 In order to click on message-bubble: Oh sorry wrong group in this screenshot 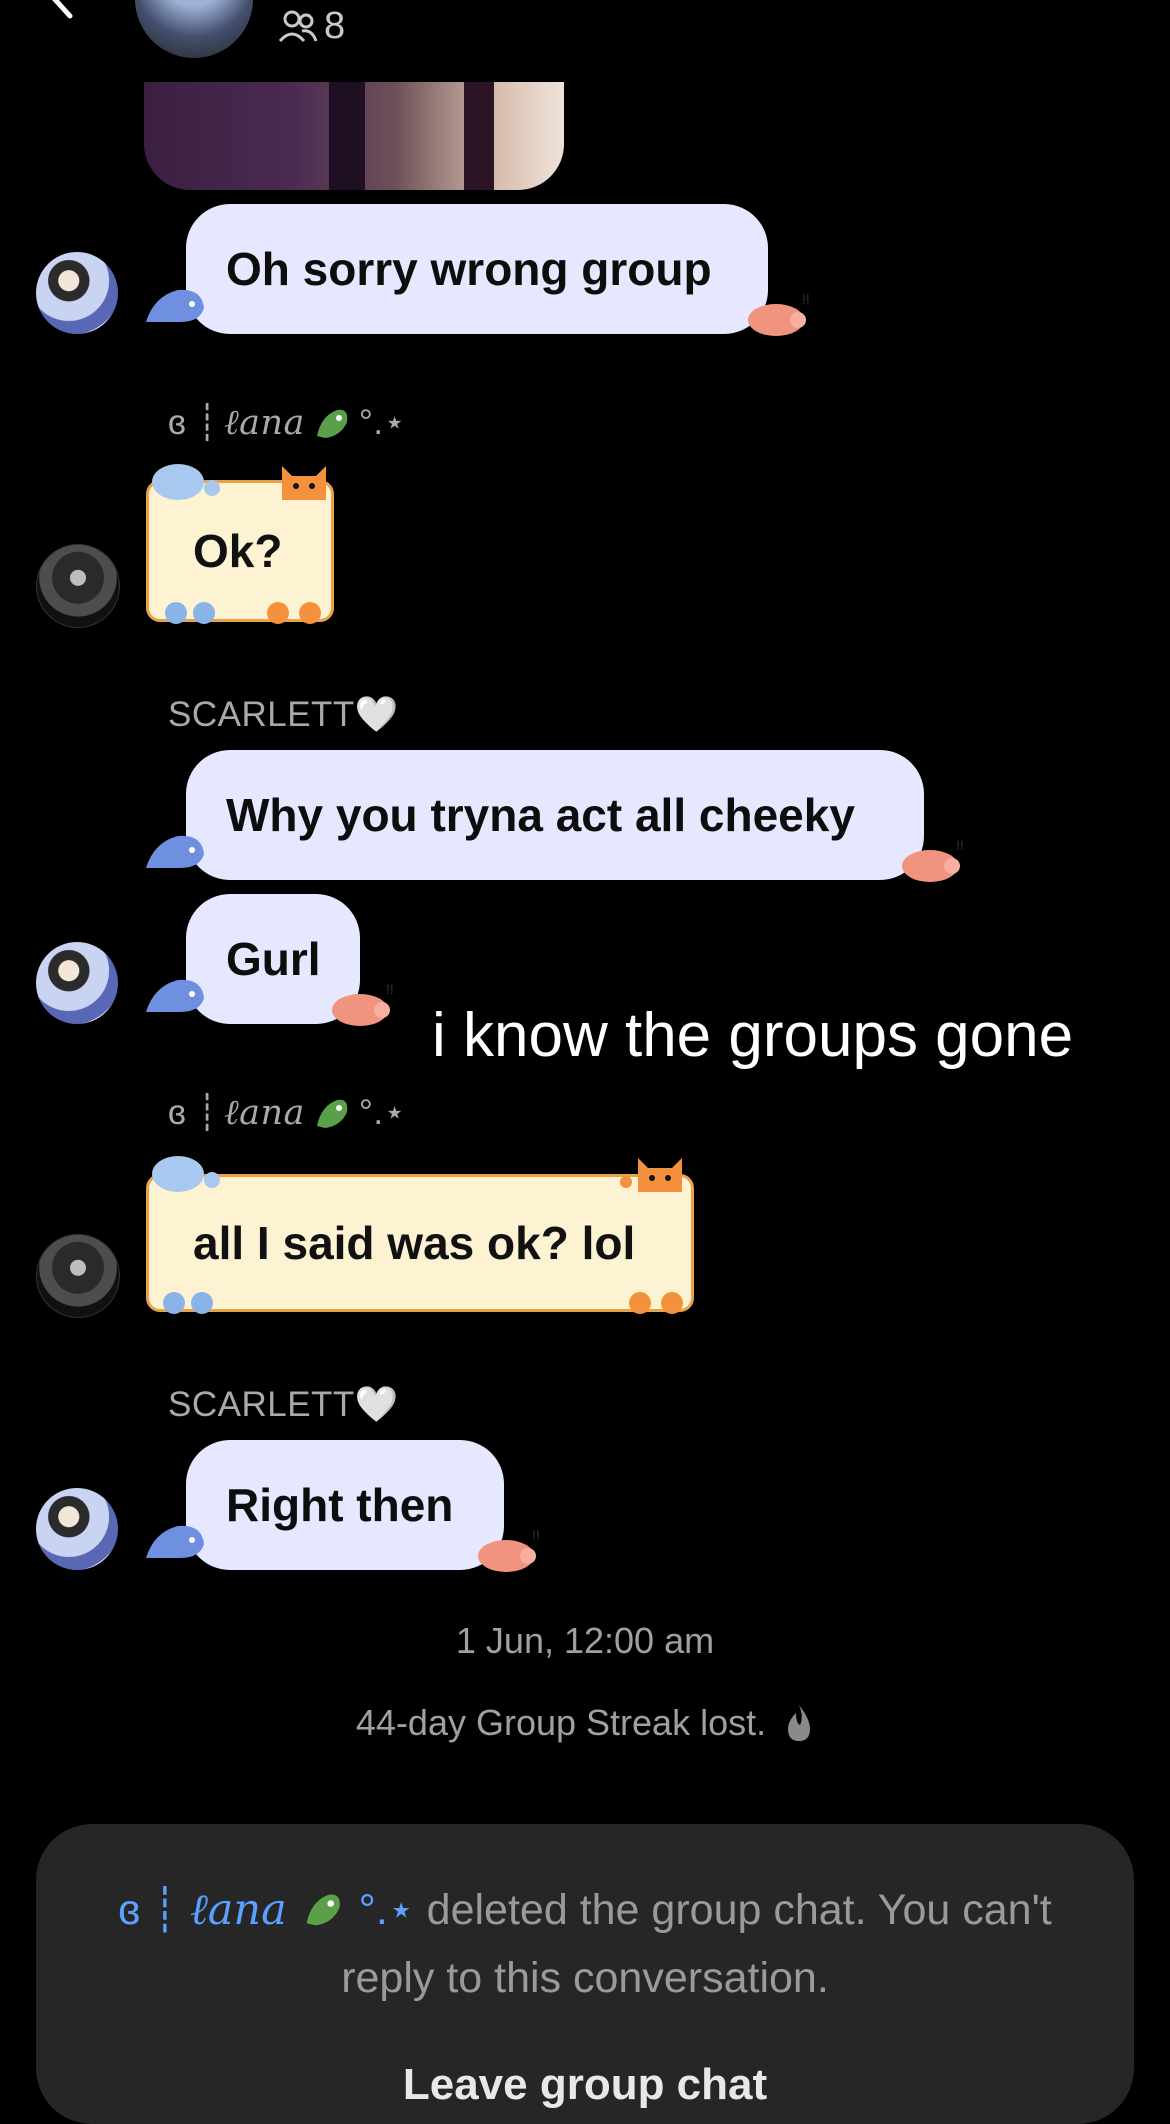, I will do `click(477, 269)`.